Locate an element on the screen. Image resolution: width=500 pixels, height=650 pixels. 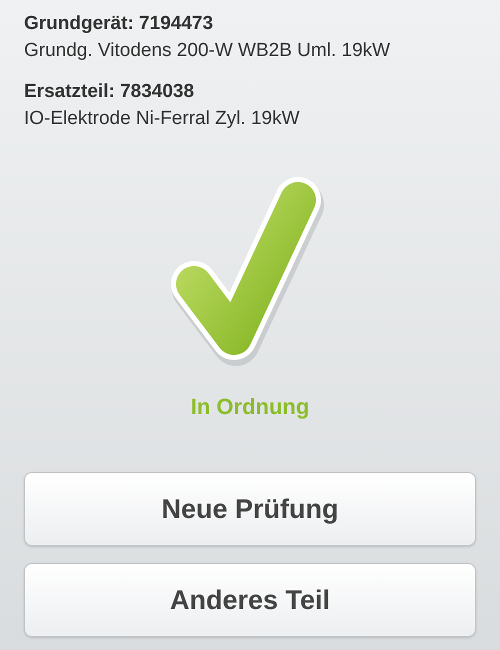
action-button: Neue Prüfung is located at coordinates (250, 509).